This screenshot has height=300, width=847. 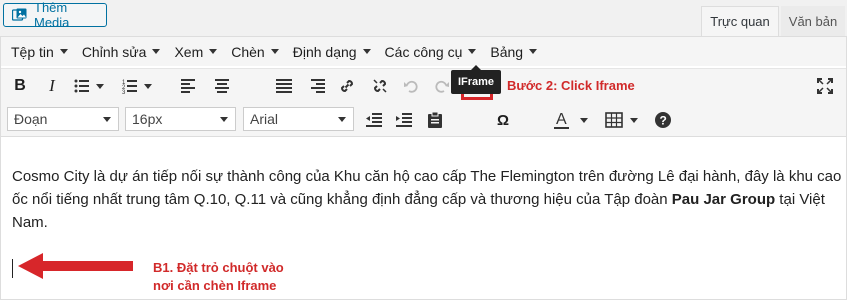 I want to click on menu-edit: Chỉnh sửa, so click(x=121, y=52).